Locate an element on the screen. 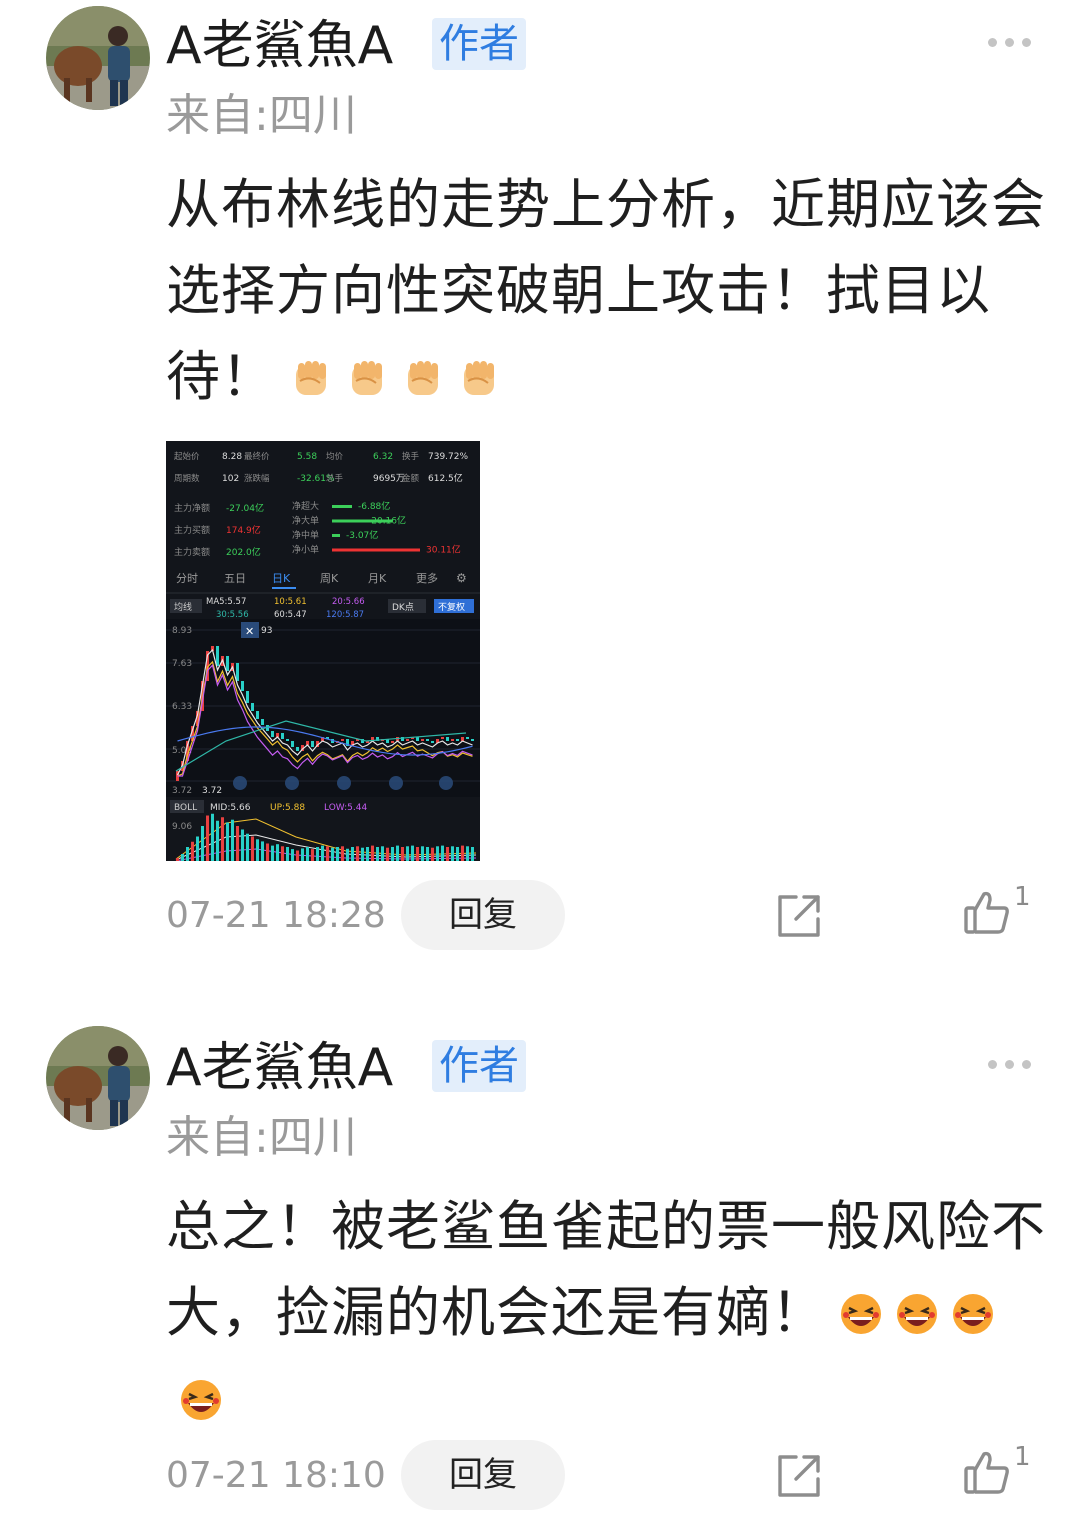 The width and height of the screenshot is (1080, 1524). fund-label: 净大单 is located at coordinates (305, 521).